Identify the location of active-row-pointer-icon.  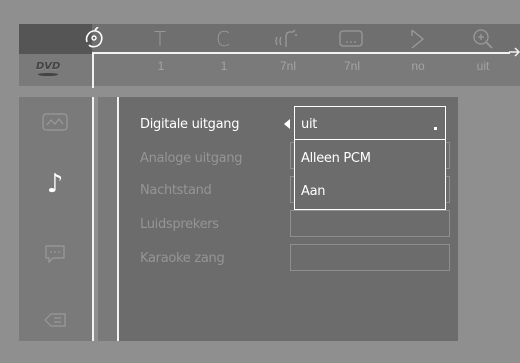
(287, 124).